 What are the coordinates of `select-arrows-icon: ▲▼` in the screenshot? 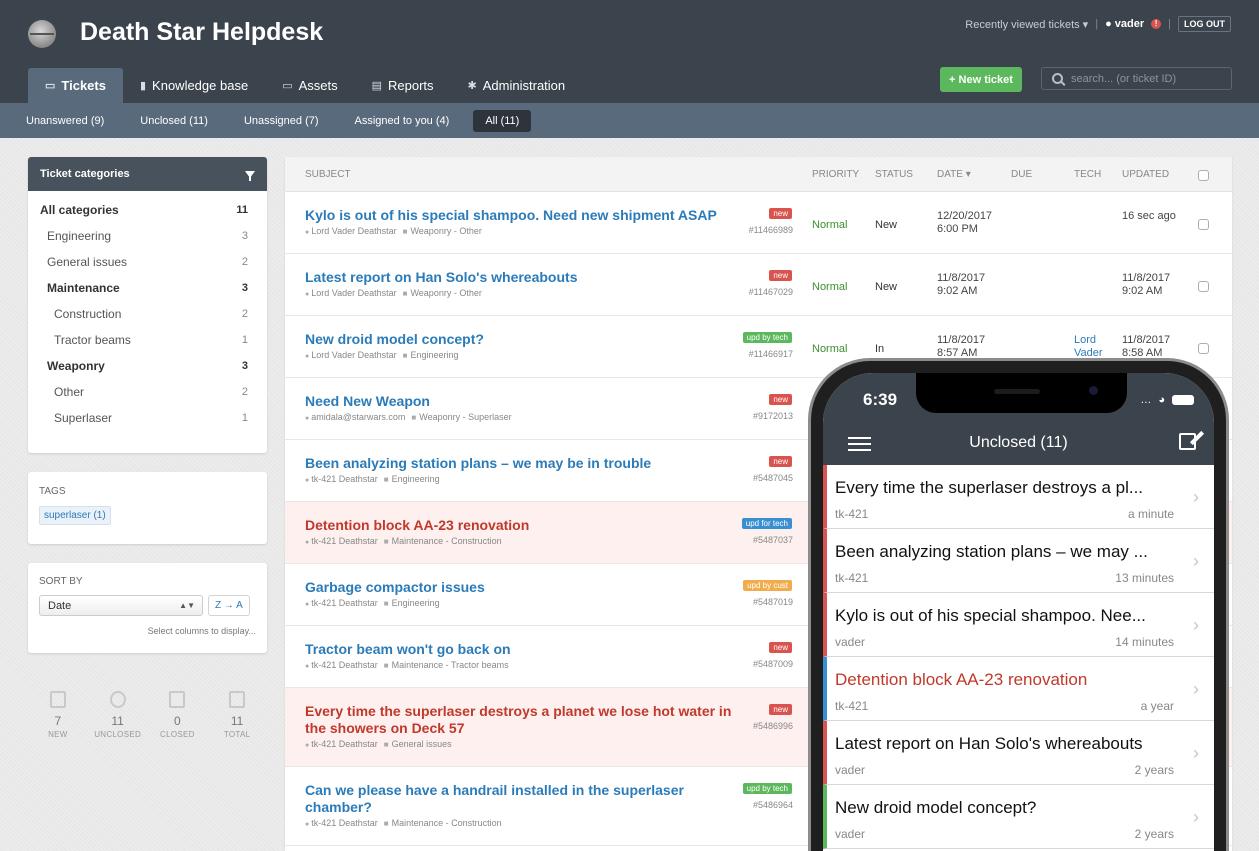 It's located at (187, 605).